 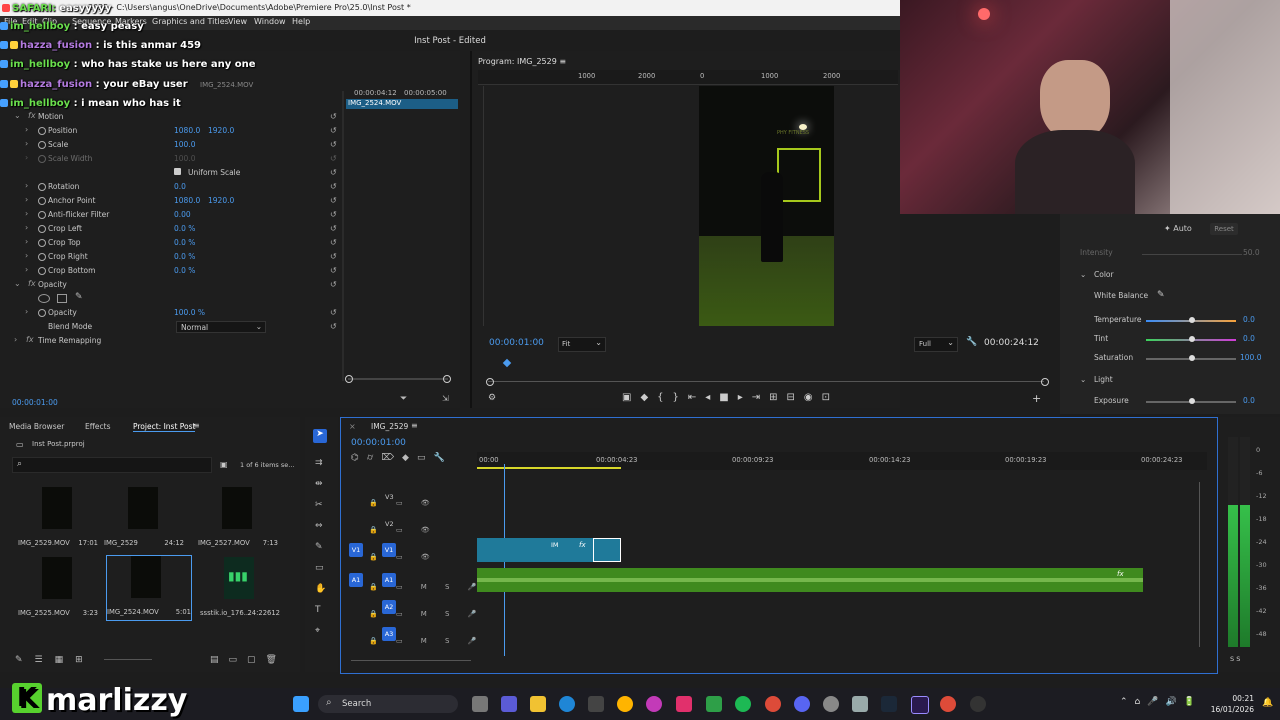 I want to click on exposure-value: 0.0, so click(x=1249, y=400).